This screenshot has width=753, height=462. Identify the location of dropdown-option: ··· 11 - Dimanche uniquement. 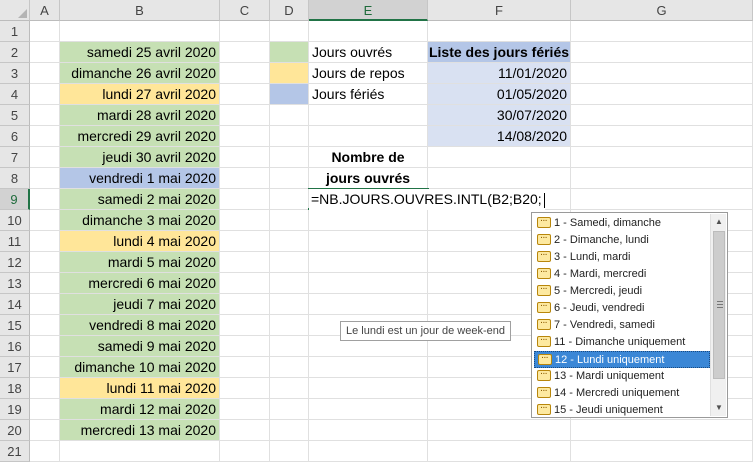
(622, 342).